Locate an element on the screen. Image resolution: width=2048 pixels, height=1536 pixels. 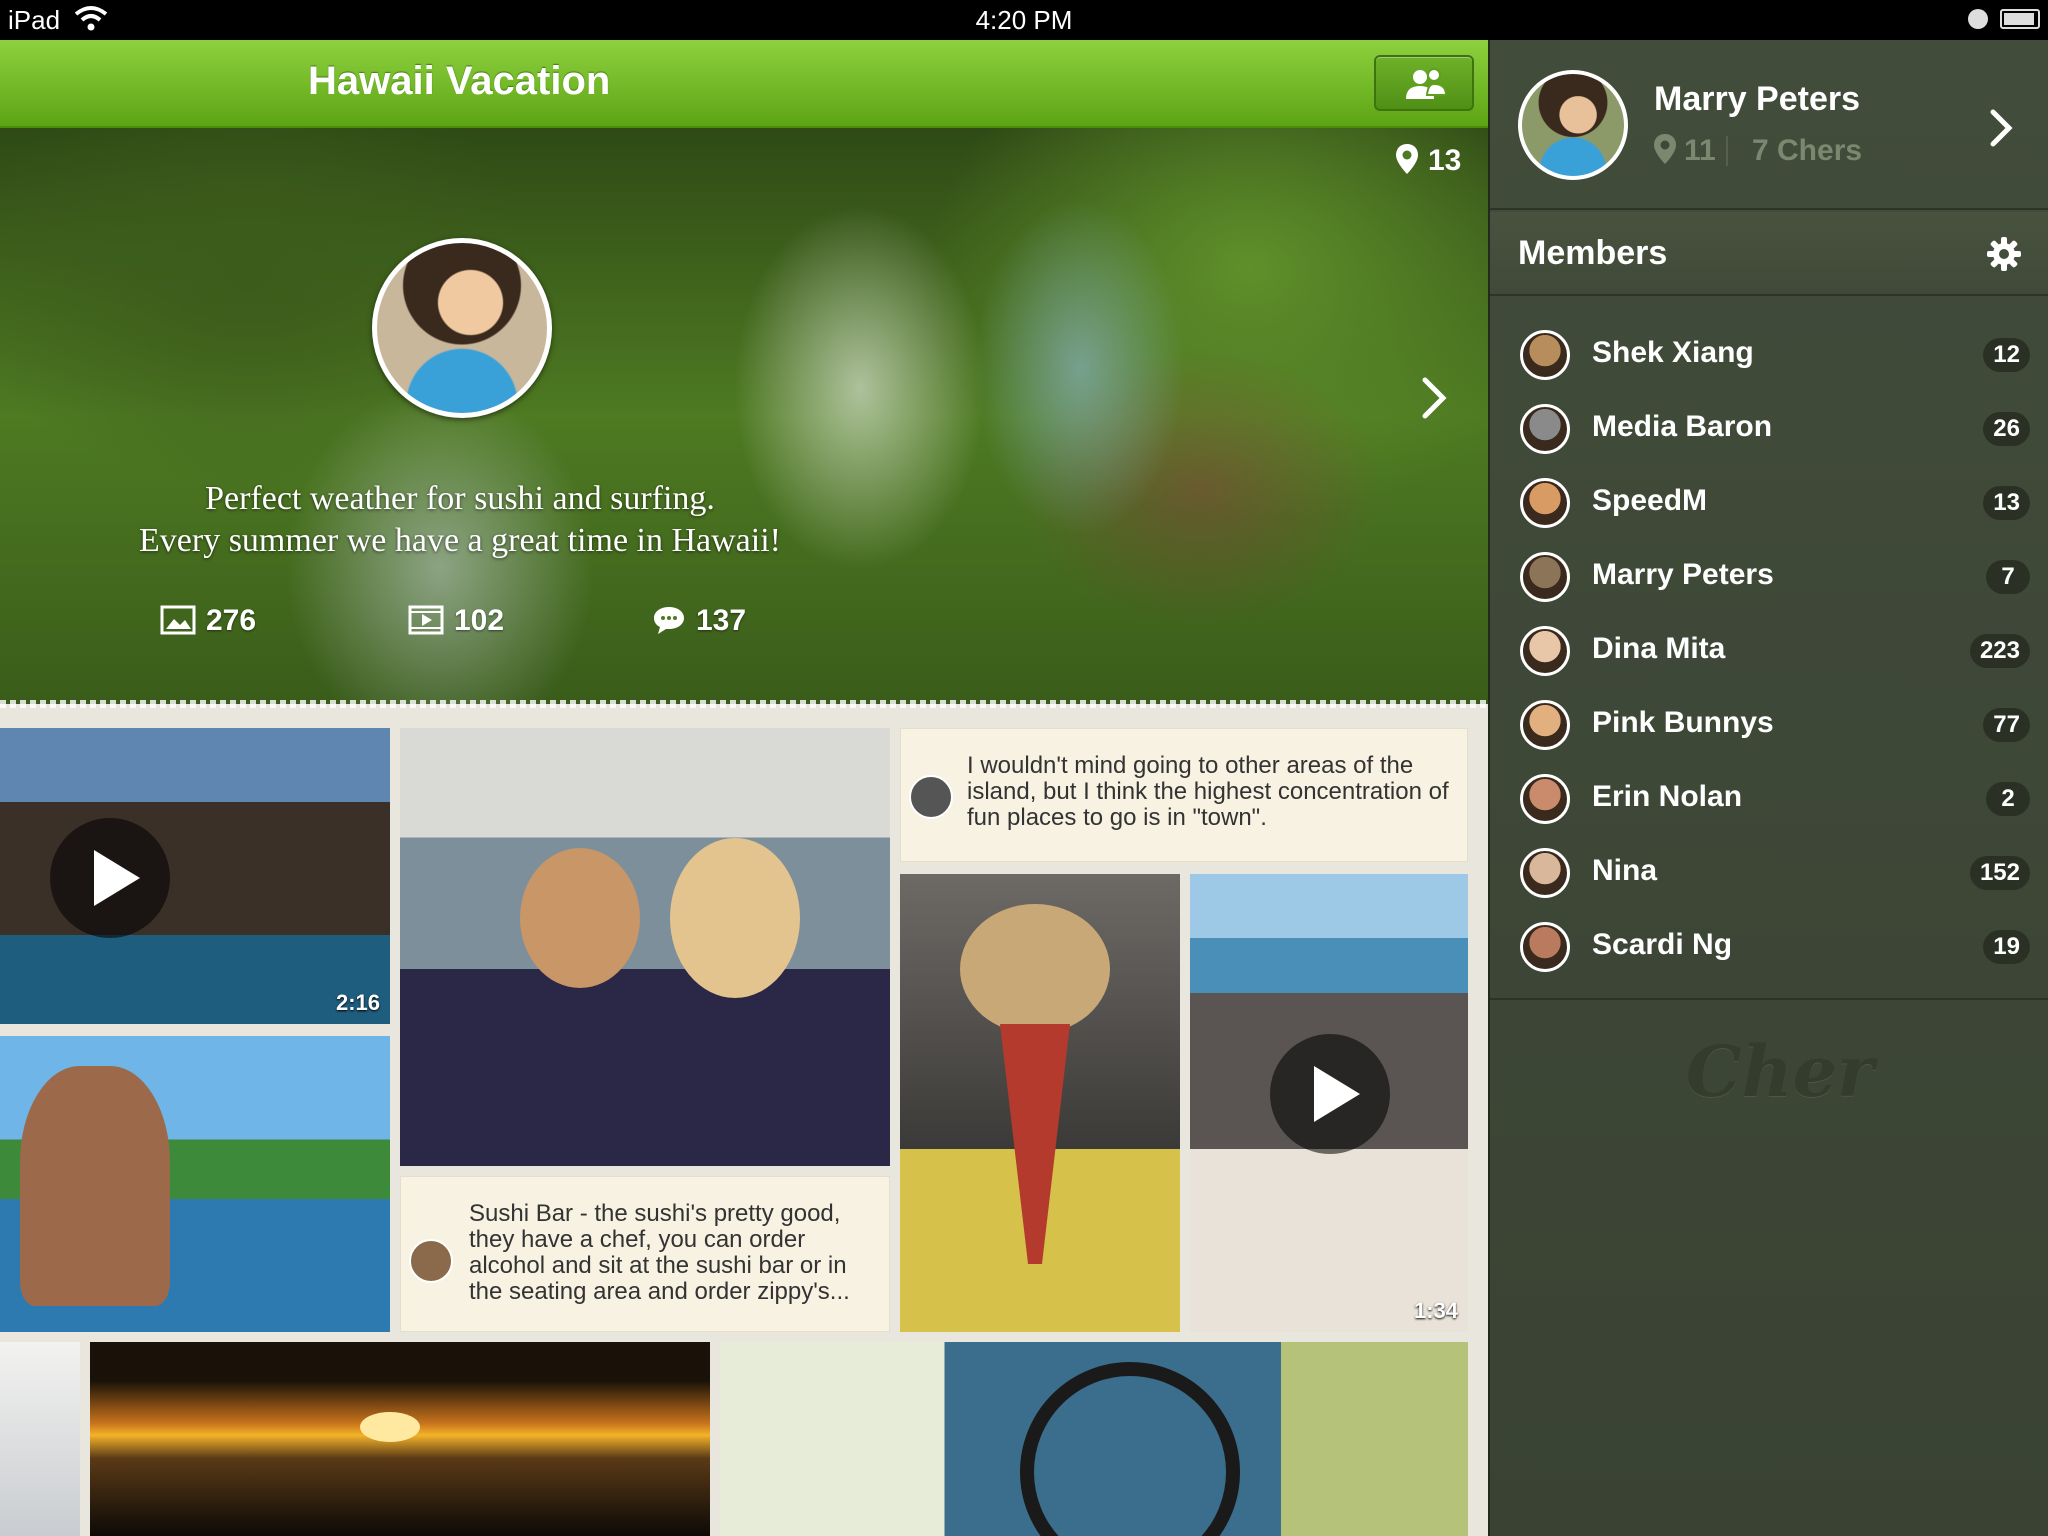
ice-cream-scoop is located at coordinates (1035, 969).